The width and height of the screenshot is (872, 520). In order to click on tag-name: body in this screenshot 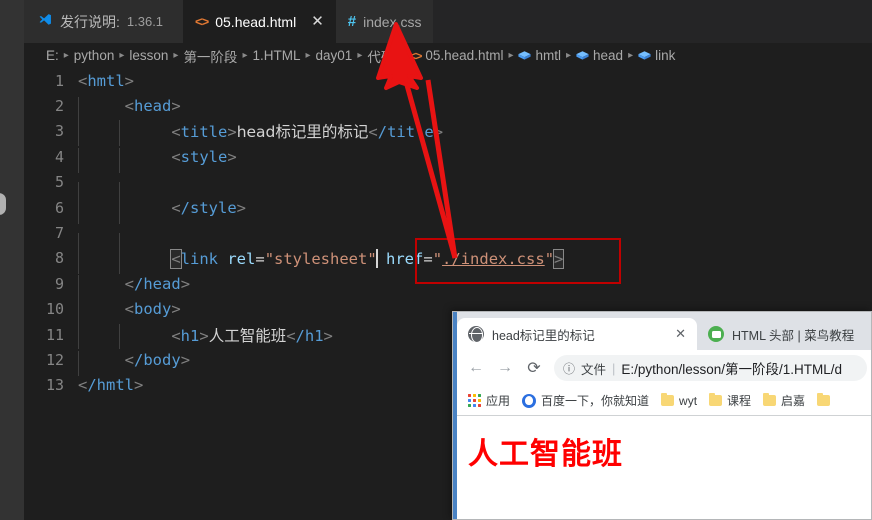, I will do `click(153, 309)`.